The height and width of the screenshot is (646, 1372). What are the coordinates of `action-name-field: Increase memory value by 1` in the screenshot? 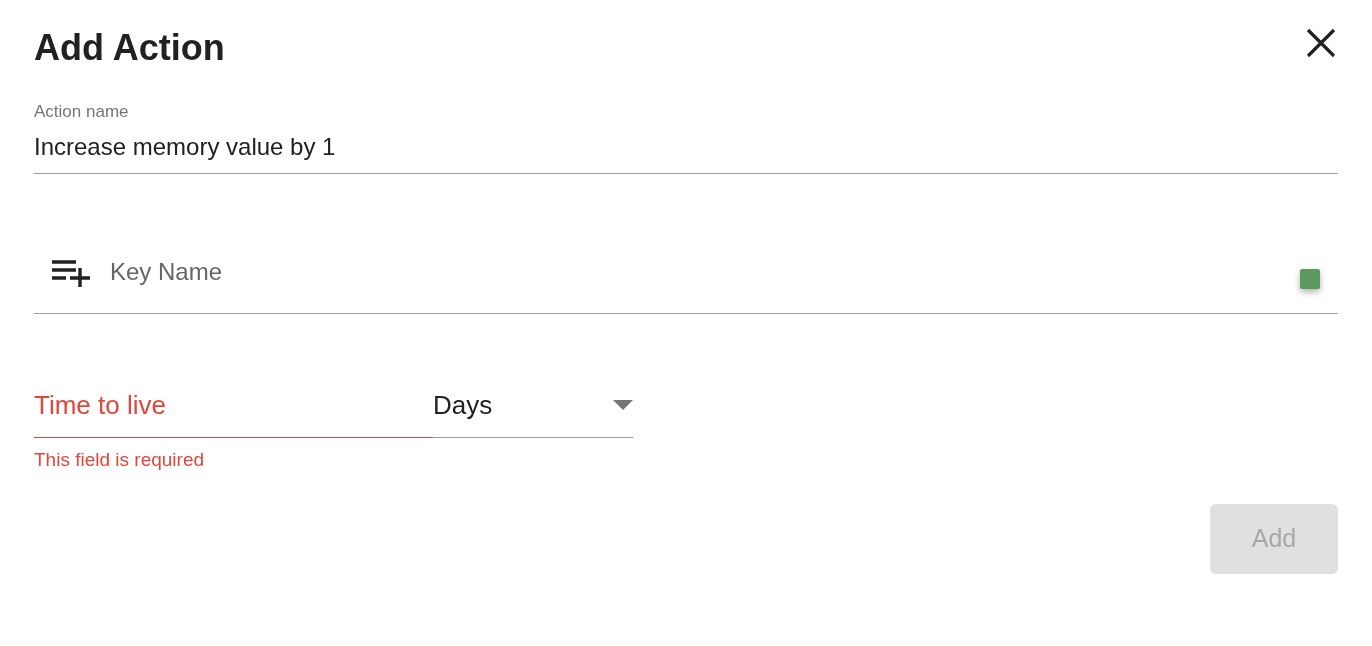 It's located at (686, 149).